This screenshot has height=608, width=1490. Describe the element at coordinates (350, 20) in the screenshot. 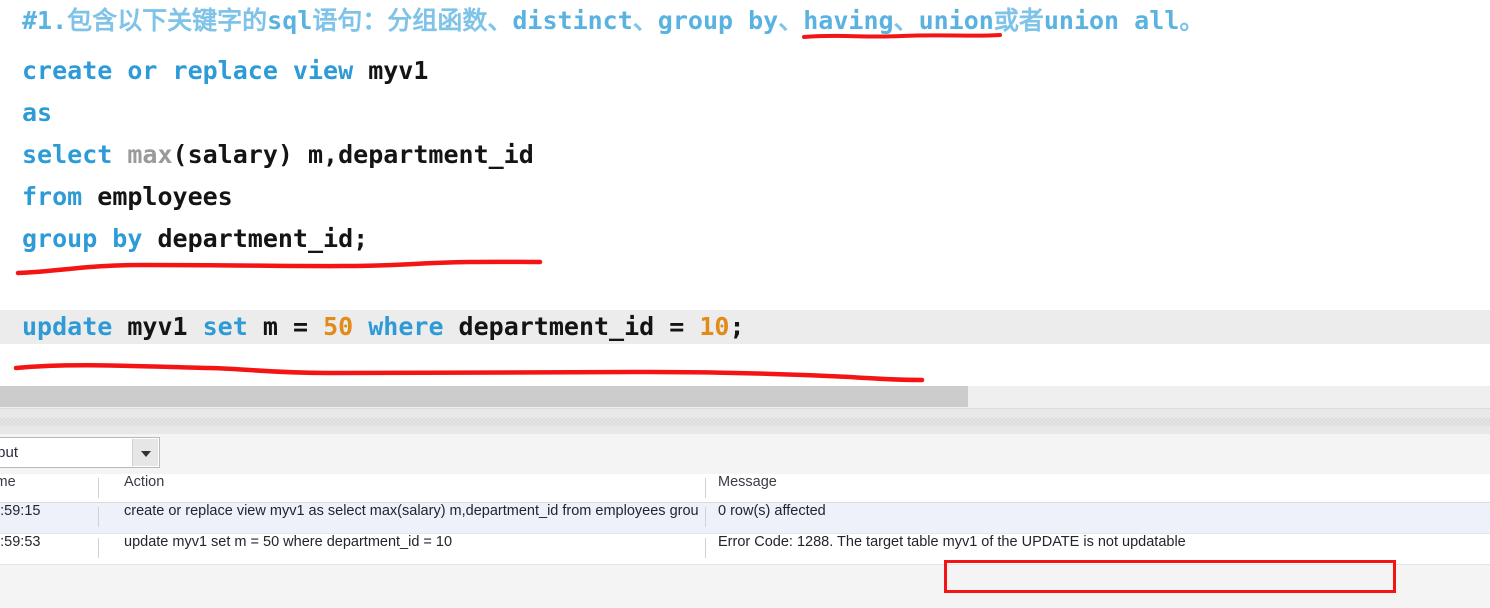

I see `code-token: 语句：` at that location.